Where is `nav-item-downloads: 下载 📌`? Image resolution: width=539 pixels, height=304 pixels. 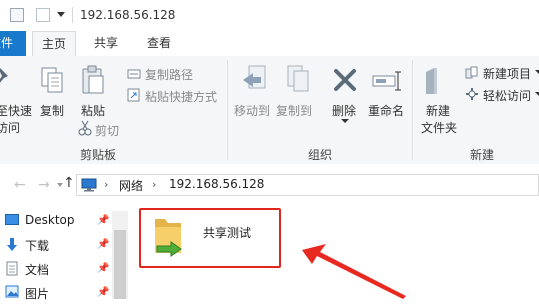 nav-item-downloads: 下载 📌 is located at coordinates (56, 245).